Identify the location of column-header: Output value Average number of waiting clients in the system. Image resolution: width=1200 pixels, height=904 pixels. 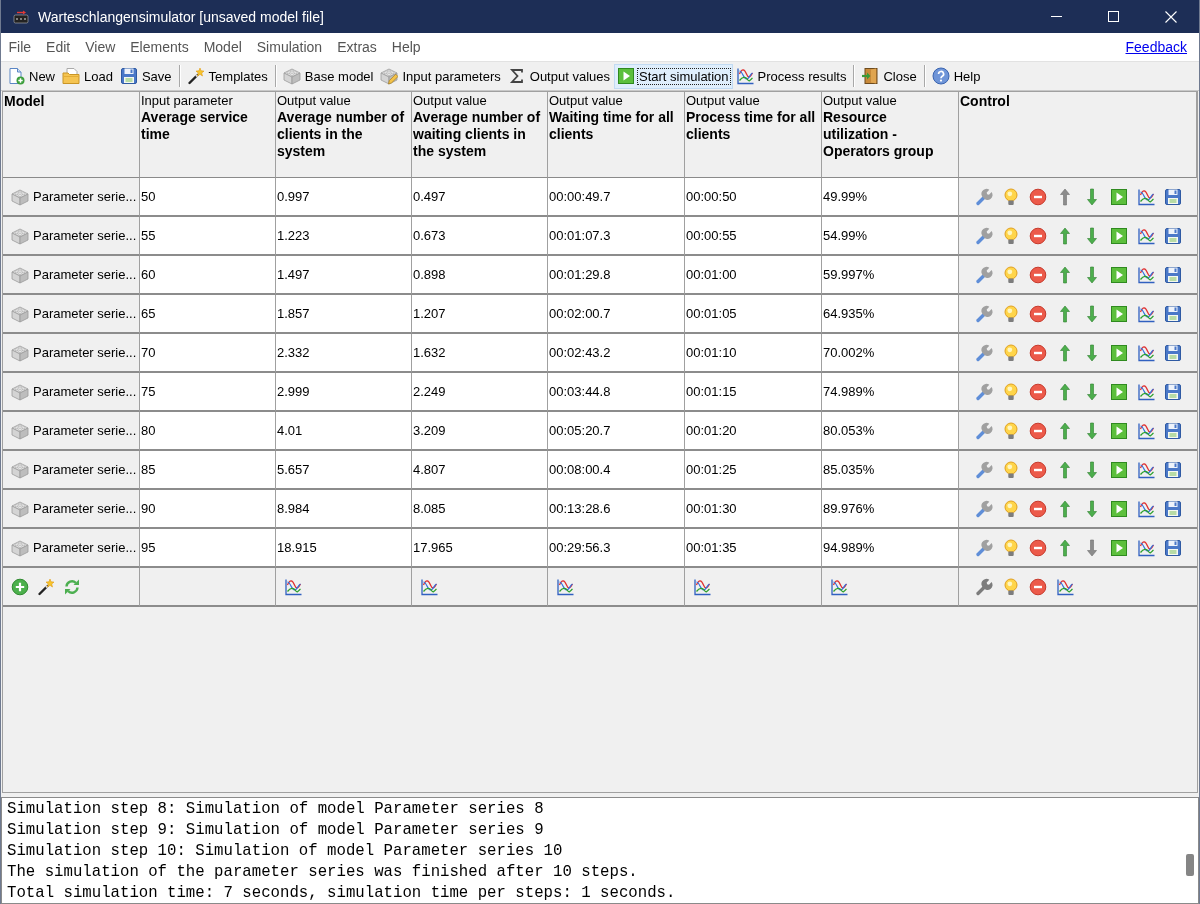
(480, 135).